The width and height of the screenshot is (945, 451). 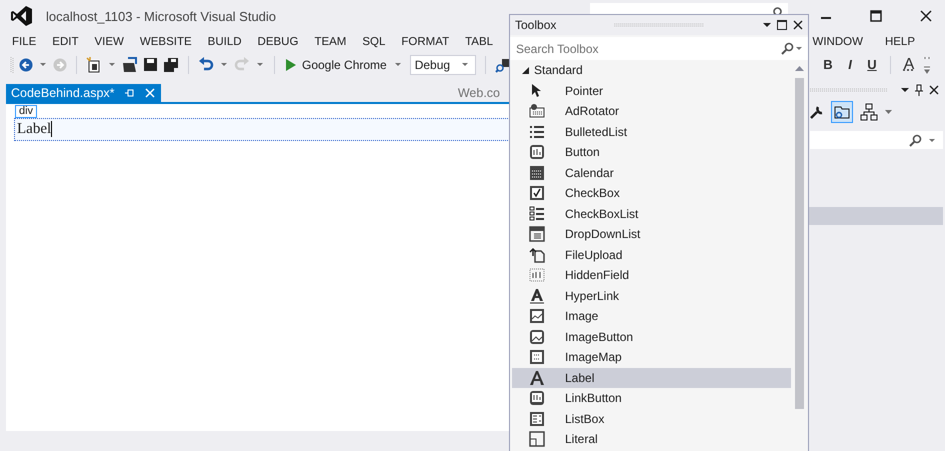 I want to click on toolbox-item: Label, so click(x=651, y=378).